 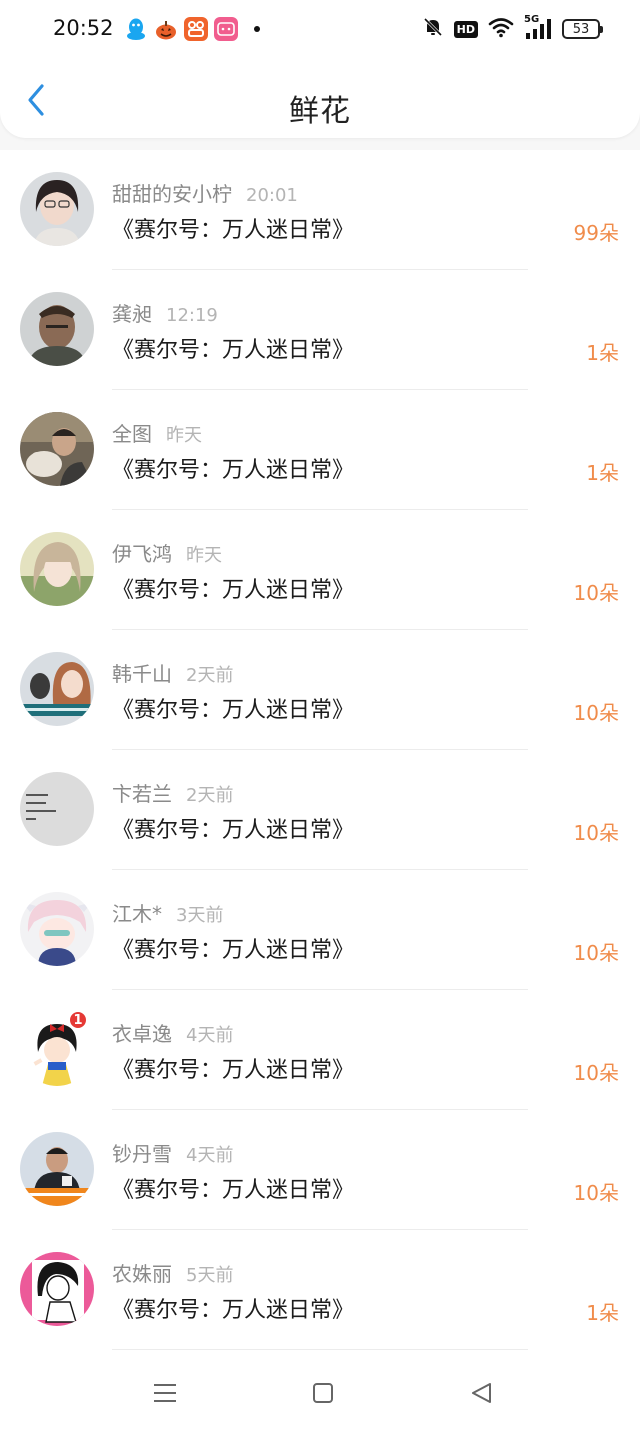 I want to click on status-app-icons, so click(x=192, y=29).